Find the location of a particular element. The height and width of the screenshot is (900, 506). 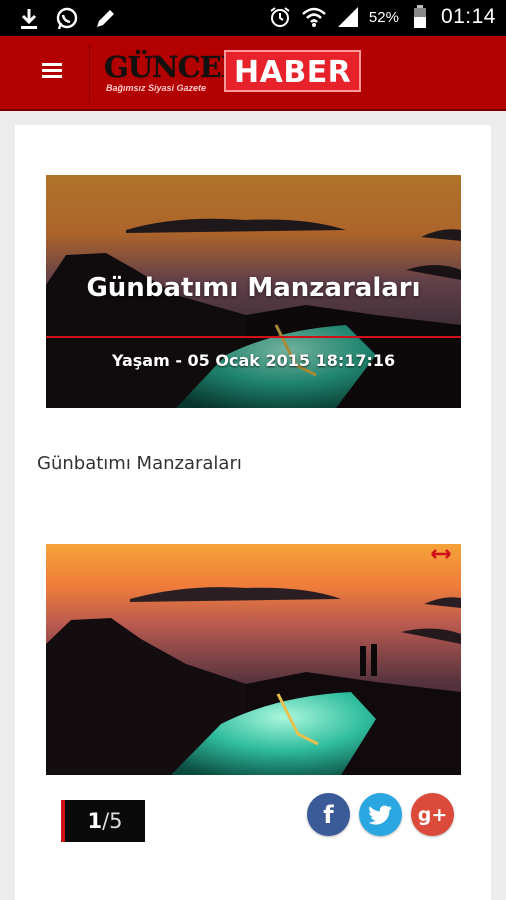

gallery-pager: 1/5 is located at coordinates (103, 821).